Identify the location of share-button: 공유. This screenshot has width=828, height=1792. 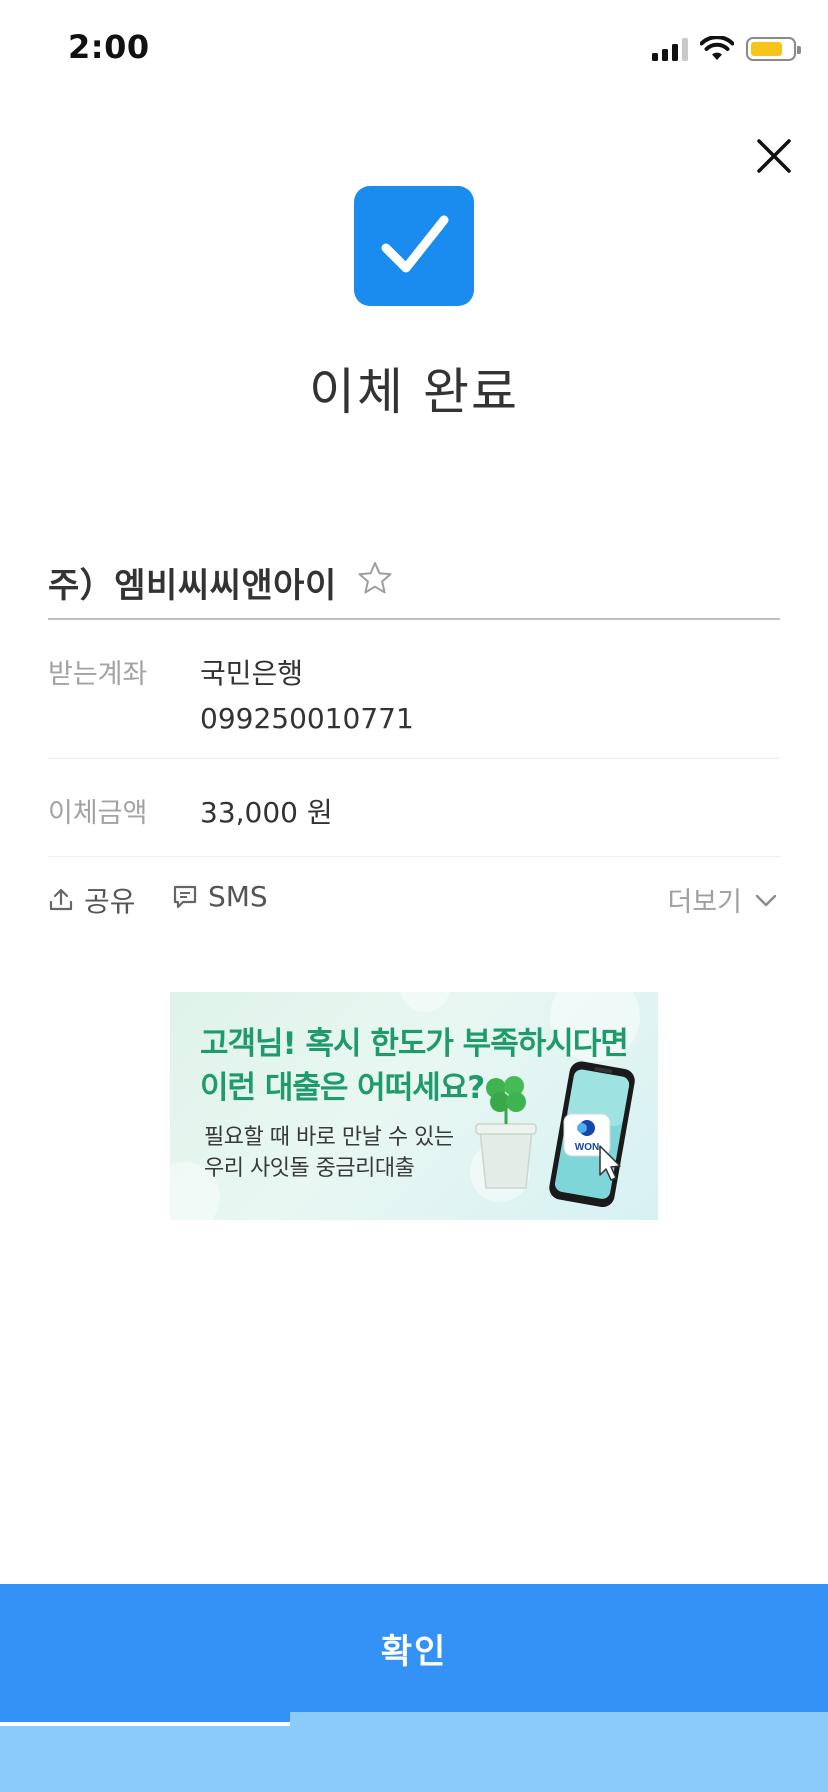
(92, 900).